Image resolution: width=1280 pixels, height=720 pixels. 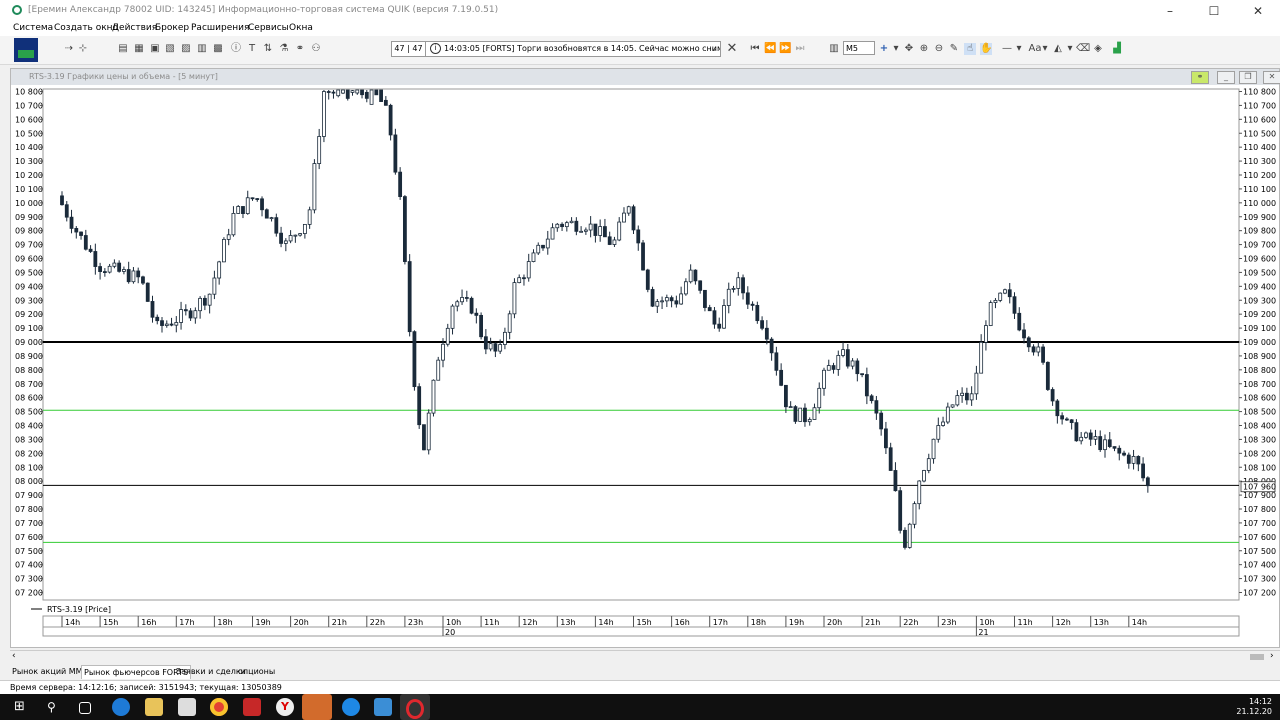 What do you see at coordinates (640, 707) in the screenshot?
I see `taskbar: ⊞ ⚲ Y 14:12 21.12.20` at bounding box center [640, 707].